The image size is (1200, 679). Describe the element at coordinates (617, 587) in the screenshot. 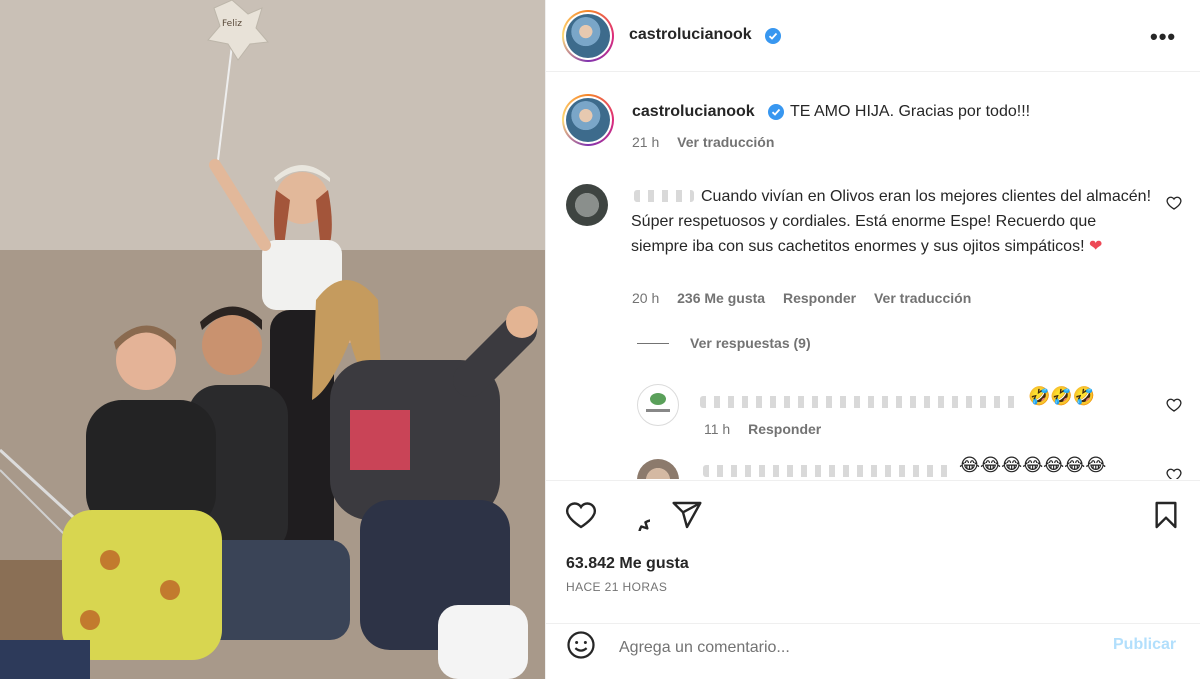

I see `post-time: HACE 21 HORAS` at that location.